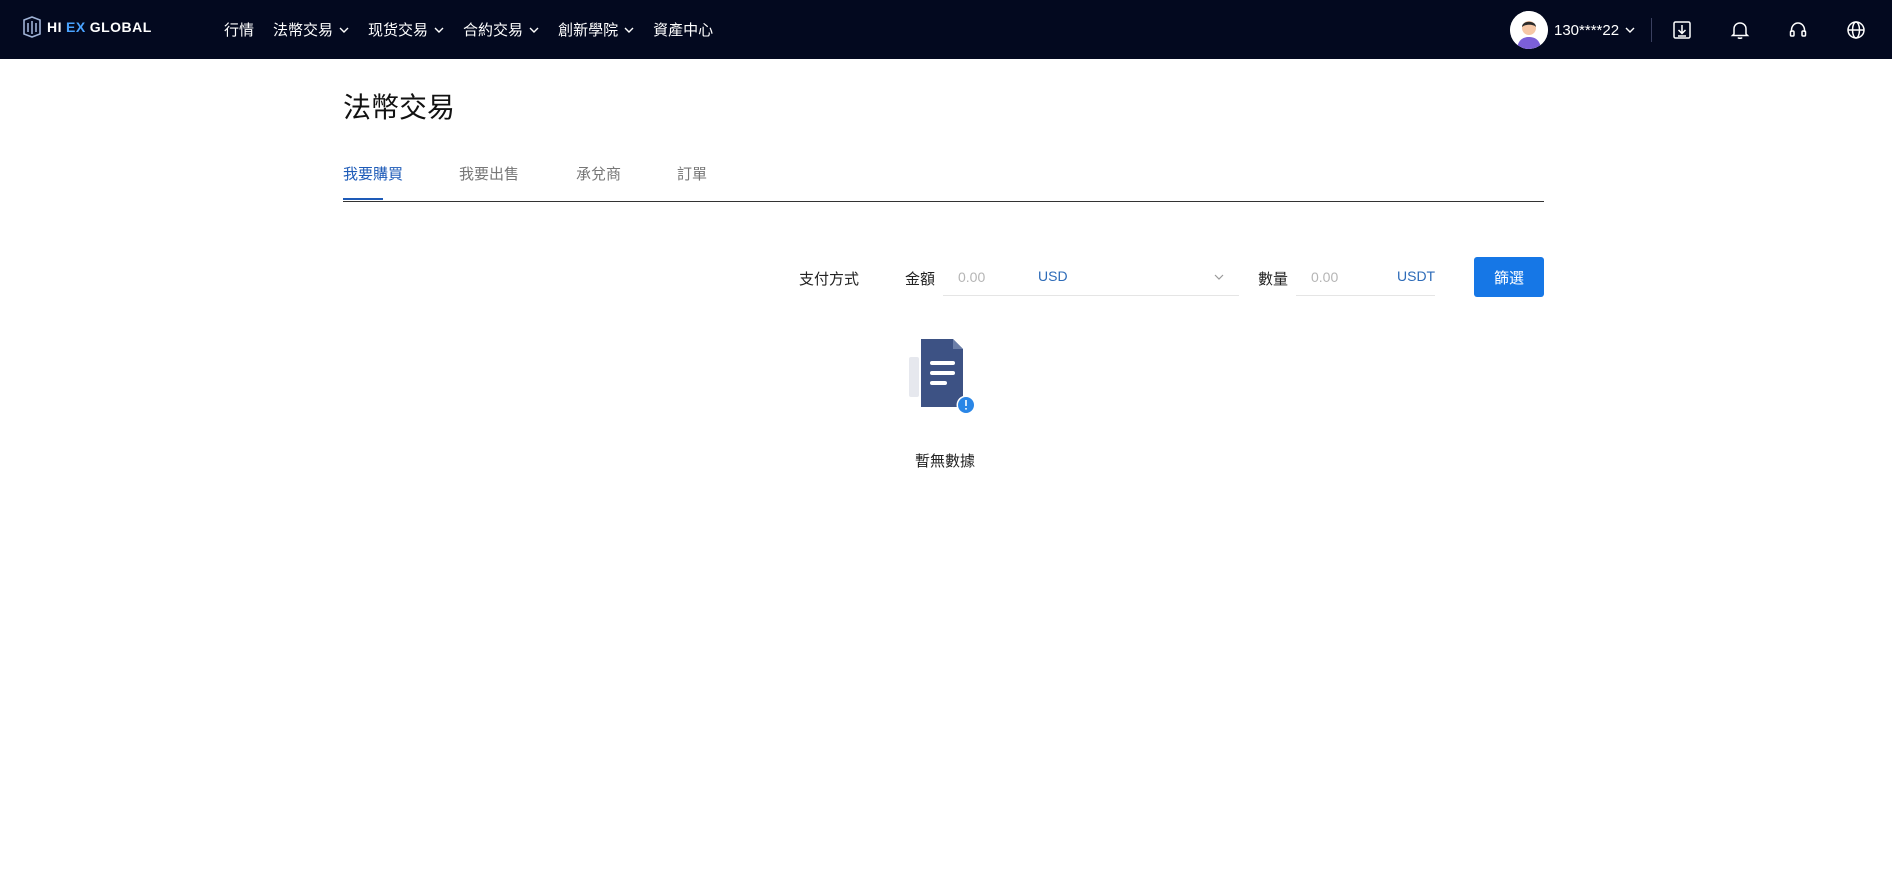 The height and width of the screenshot is (879, 1892). I want to click on nav-item-asset-center: 資產中心, so click(683, 29).